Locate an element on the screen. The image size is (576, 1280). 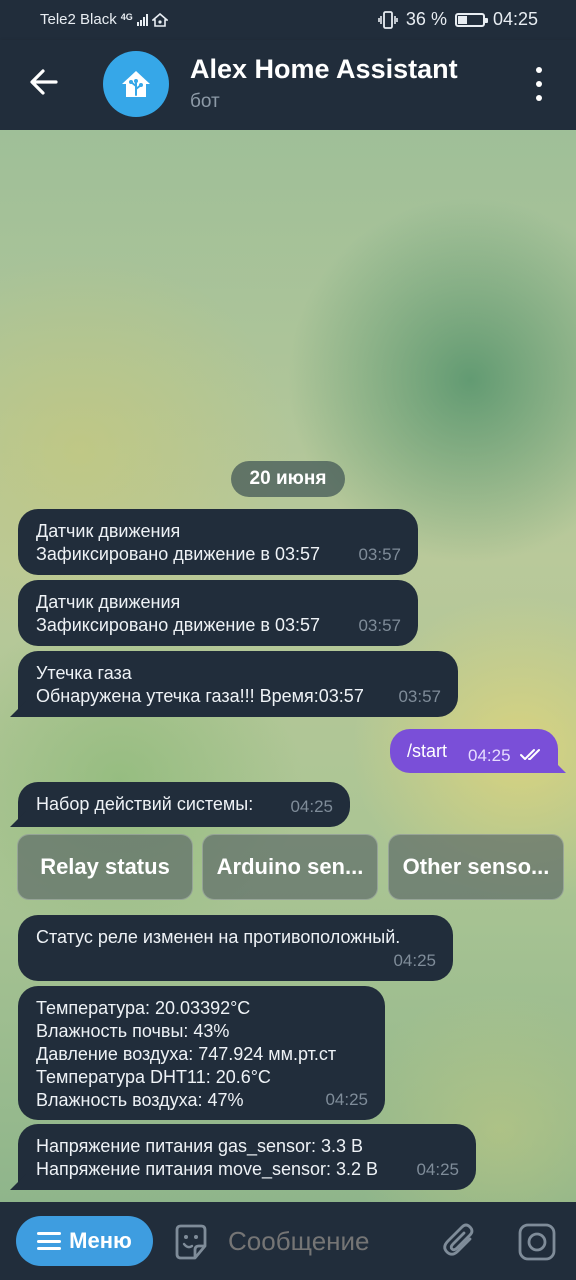
message-text: Статус реле изменен на противоположный. is located at coordinates (218, 937).